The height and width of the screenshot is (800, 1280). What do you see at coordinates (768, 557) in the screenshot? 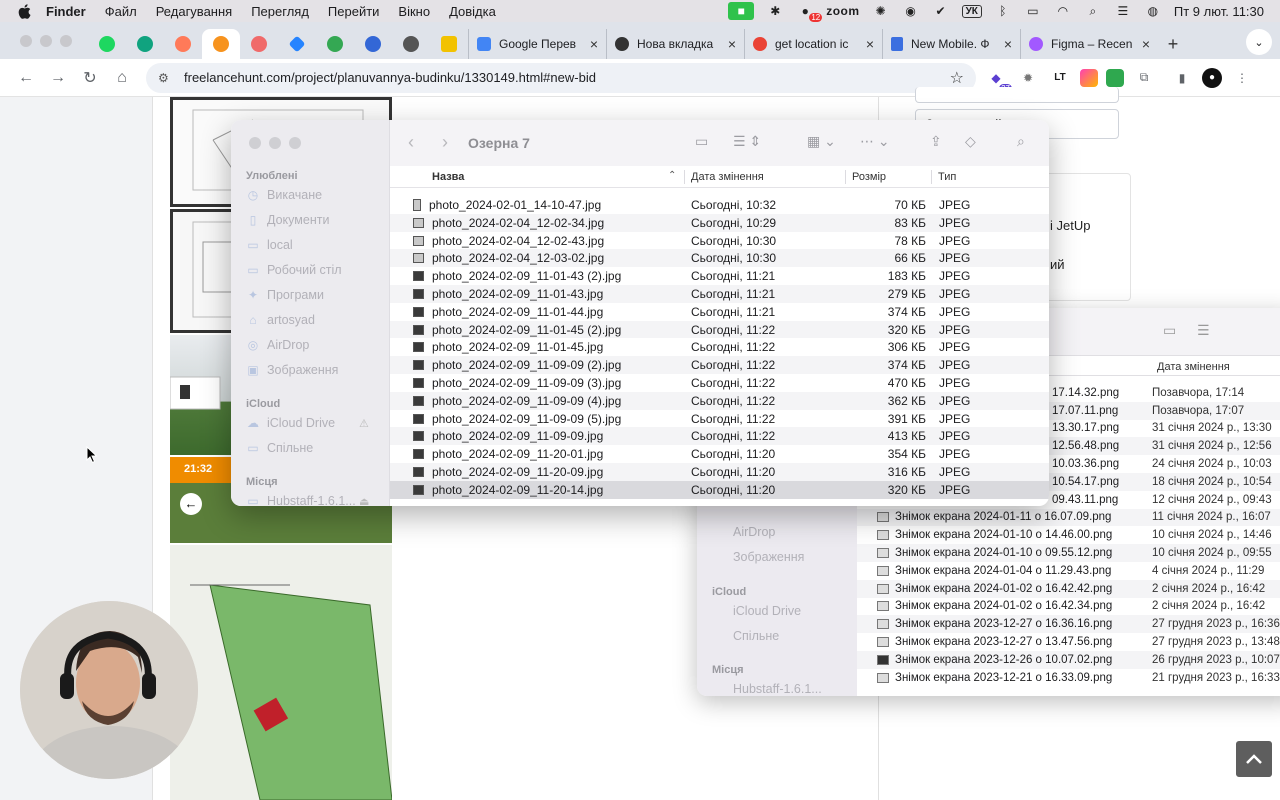
I see `sidebar-item-pictures: Зображення` at bounding box center [768, 557].